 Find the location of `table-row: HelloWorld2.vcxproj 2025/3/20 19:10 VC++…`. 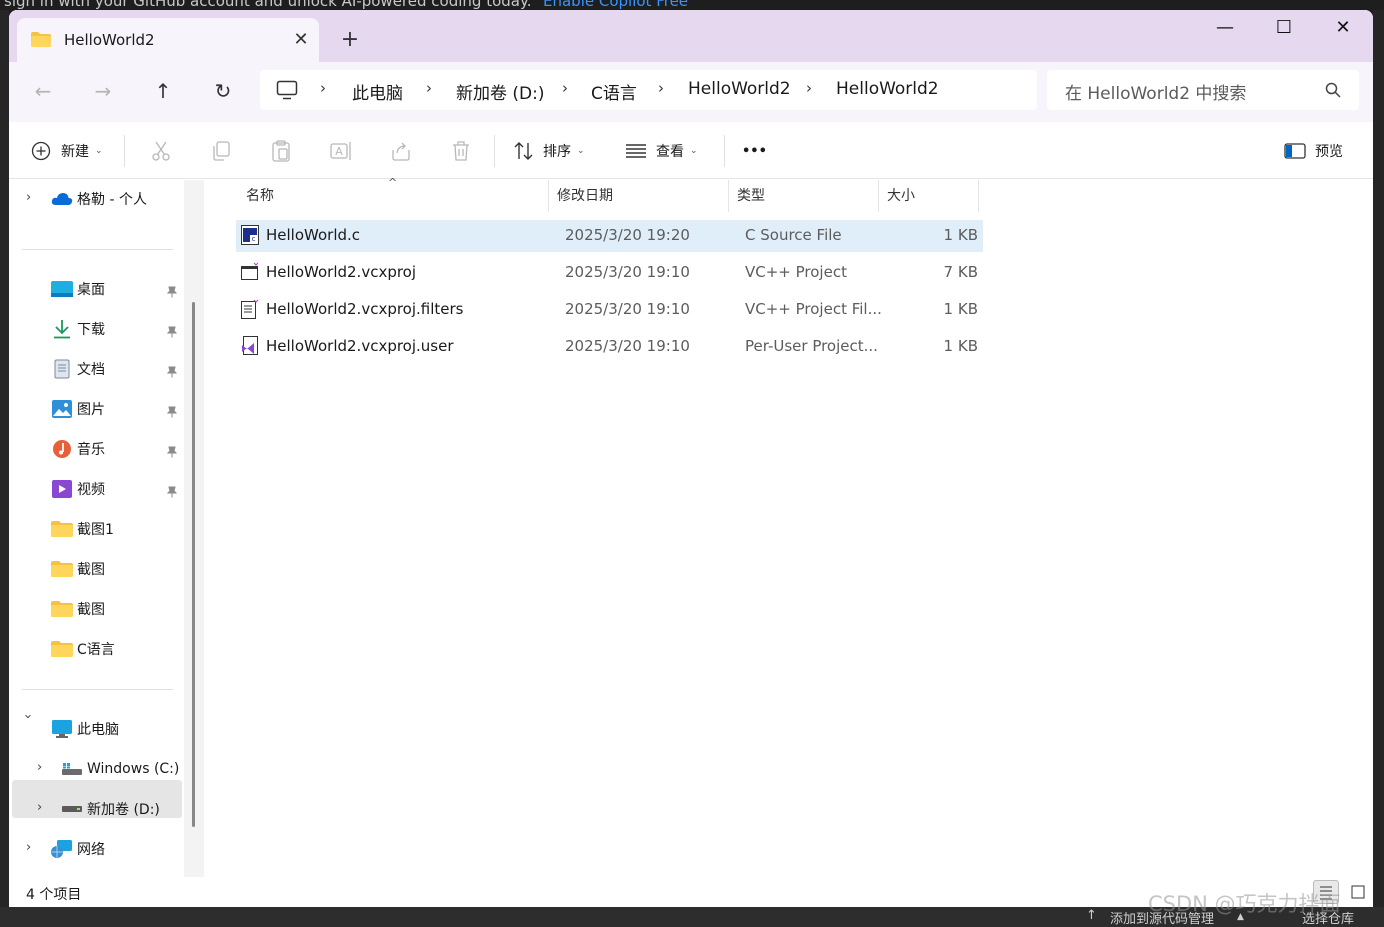

table-row: HelloWorld2.vcxproj 2025/3/20 19:10 VC++… is located at coordinates (609, 273).